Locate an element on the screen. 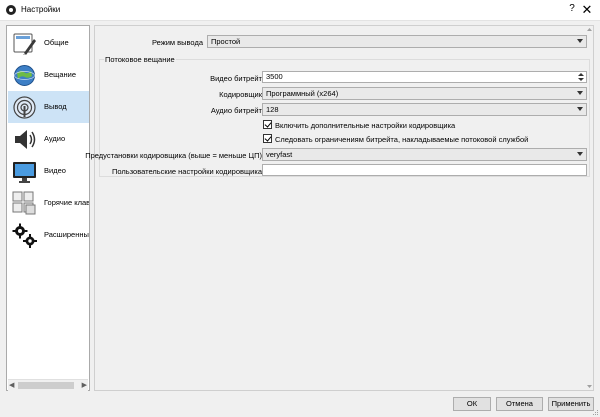 This screenshot has width=600, height=417. sidebar-item-video: Видео is located at coordinates (48, 171).